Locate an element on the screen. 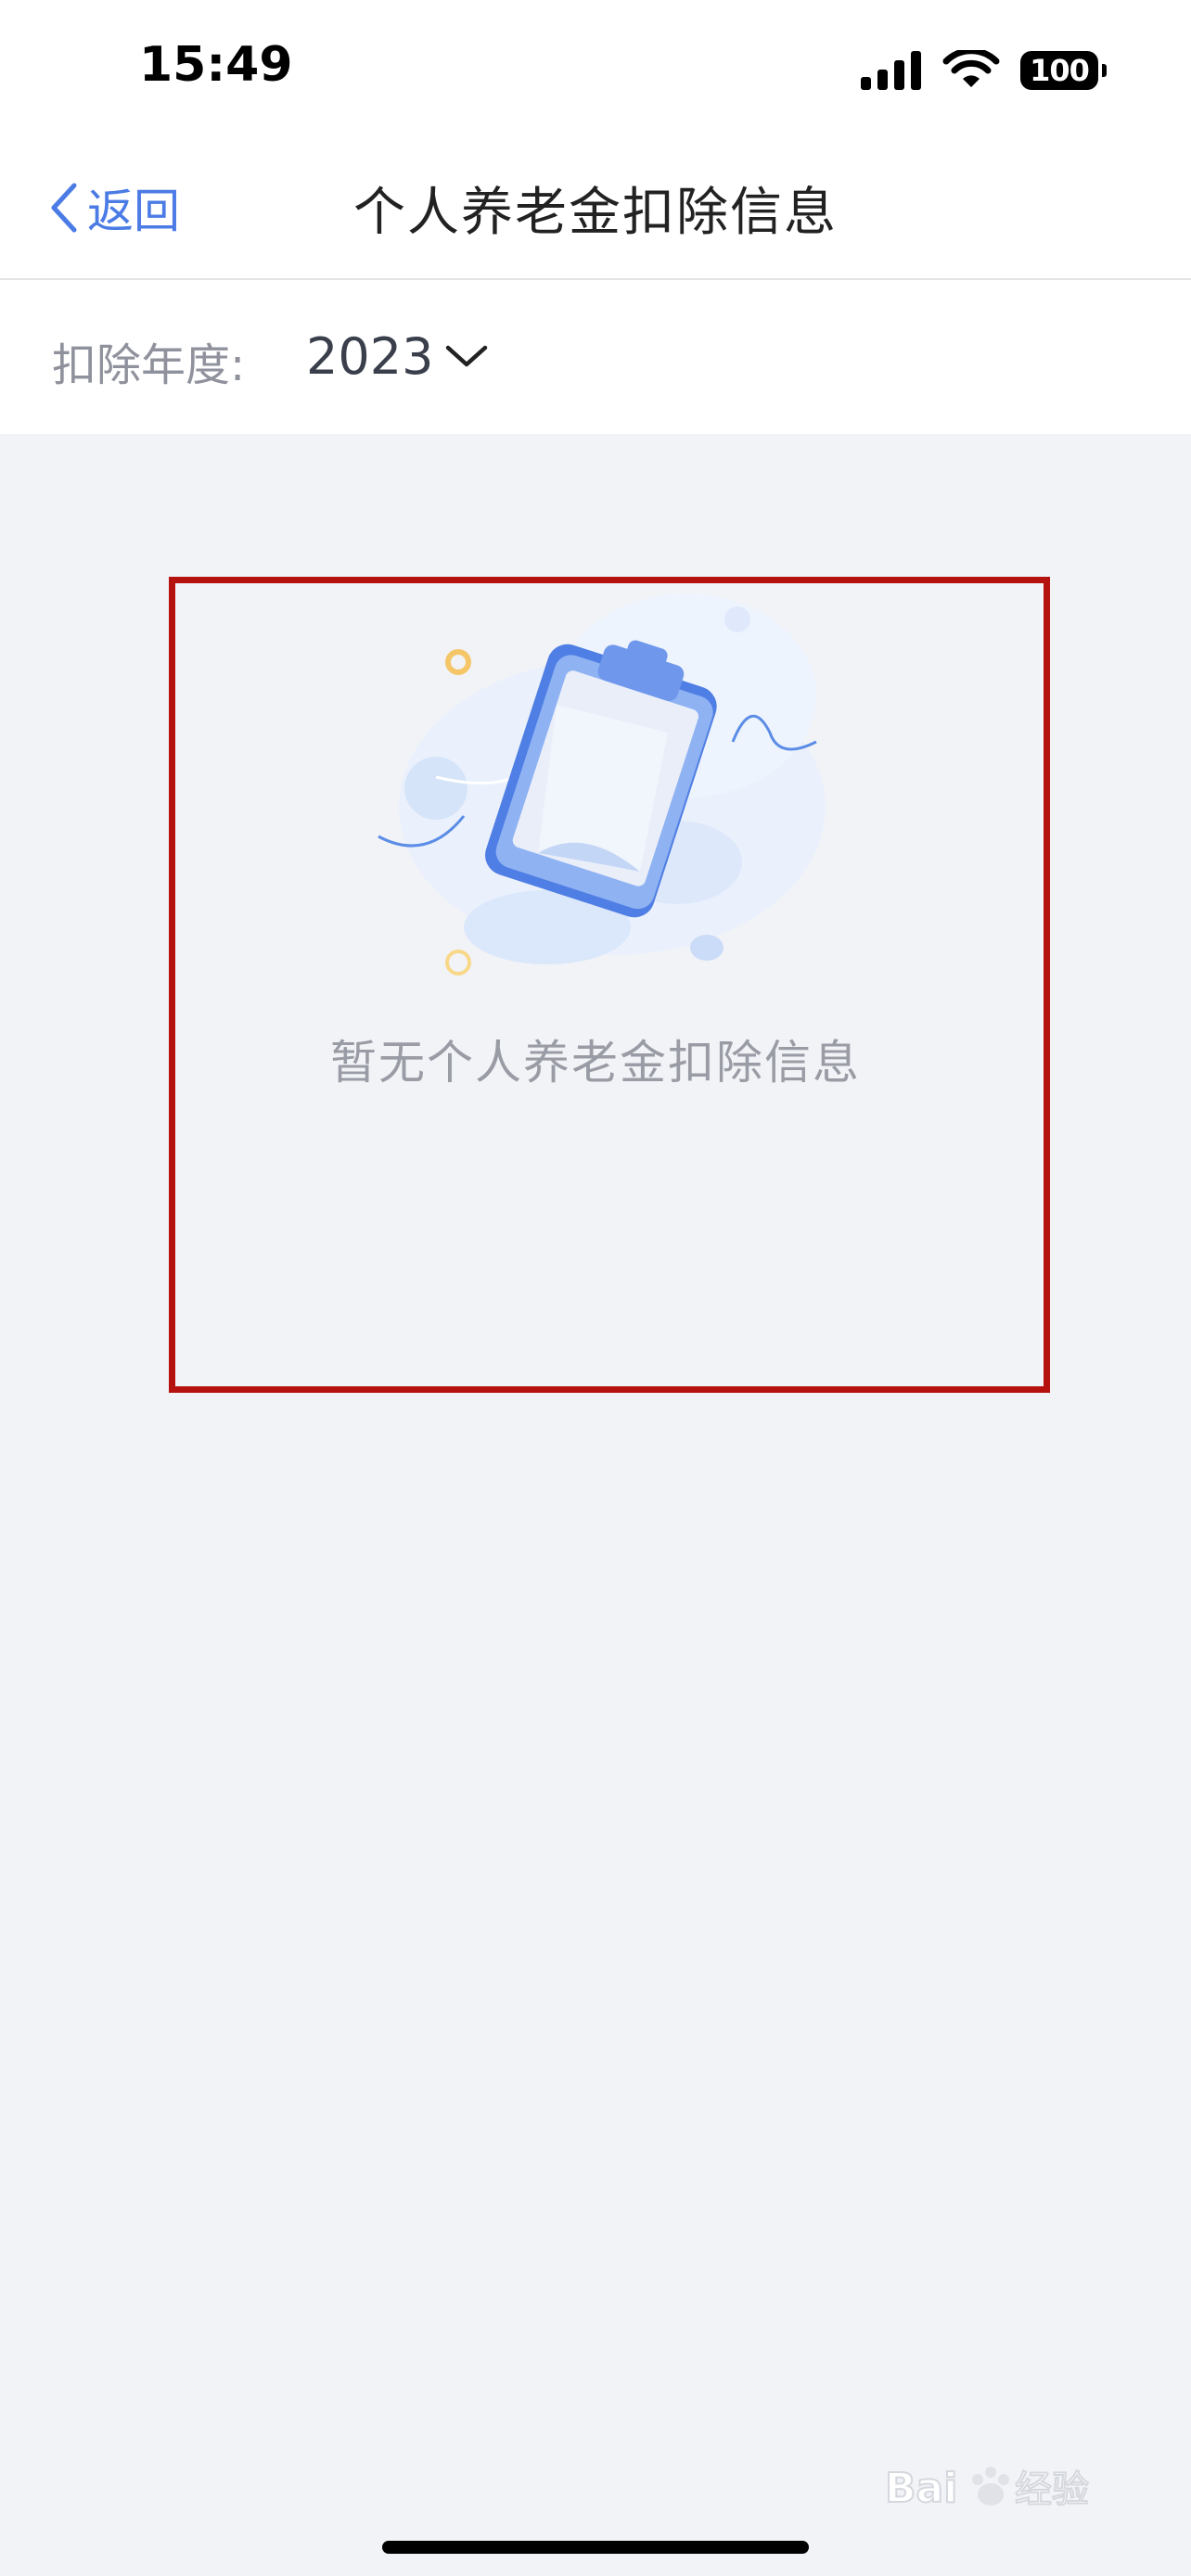  svg-text: 经验 is located at coordinates (1052, 2489).